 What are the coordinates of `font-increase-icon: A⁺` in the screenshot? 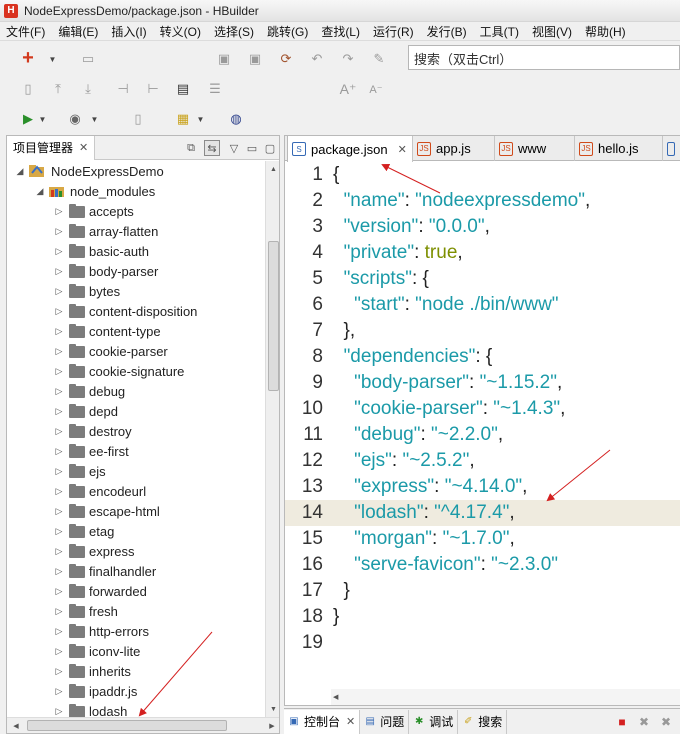 It's located at (348, 89).